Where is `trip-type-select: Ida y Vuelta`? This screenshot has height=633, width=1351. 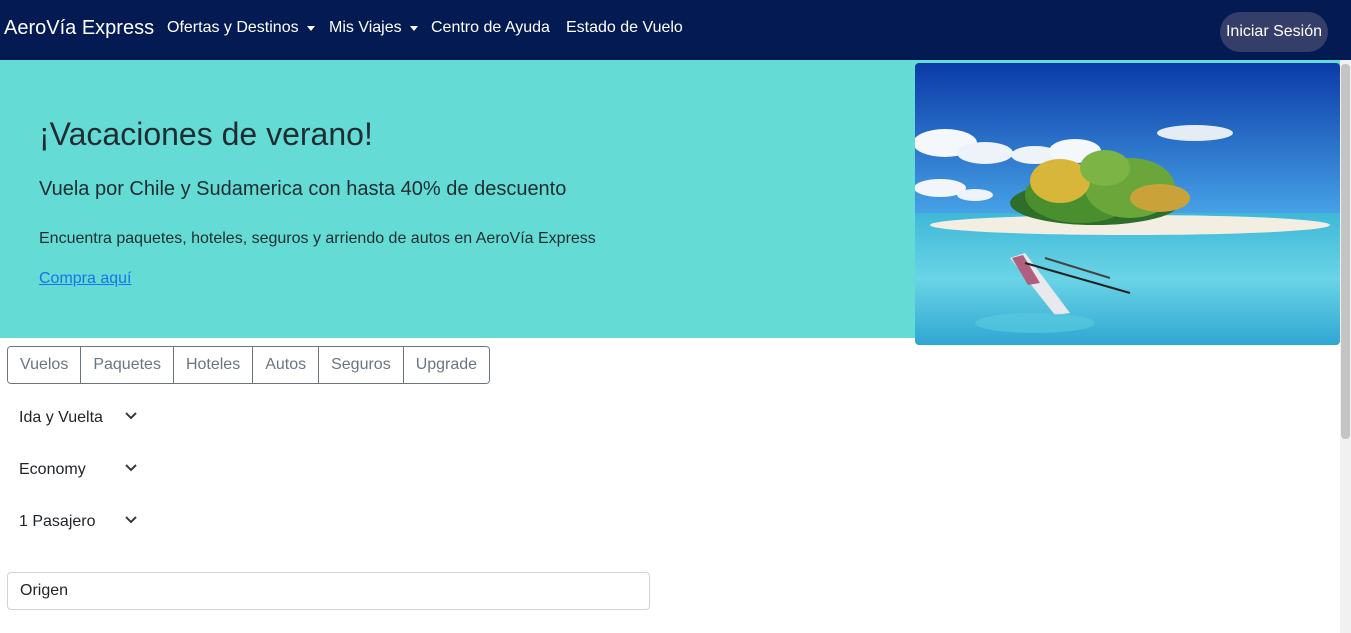 trip-type-select: Ida y Vuelta is located at coordinates (81, 418).